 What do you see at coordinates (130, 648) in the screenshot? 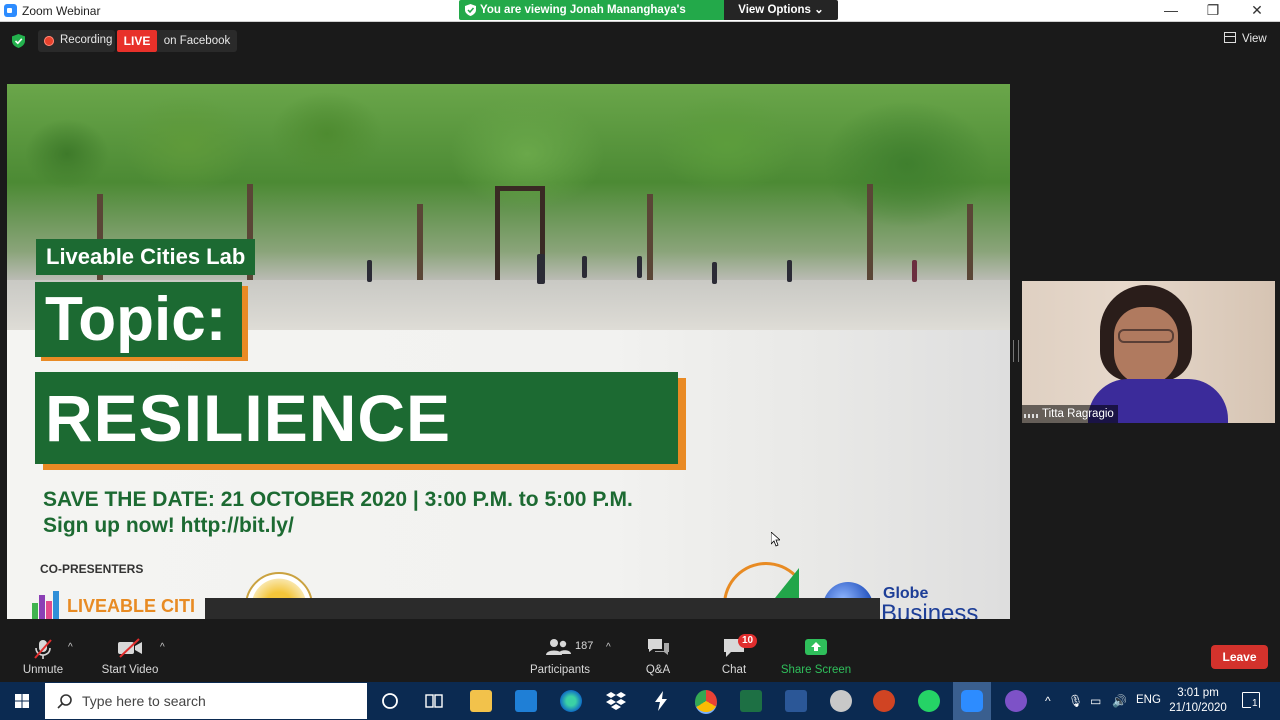
I see `video-off-icon` at bounding box center [130, 648].